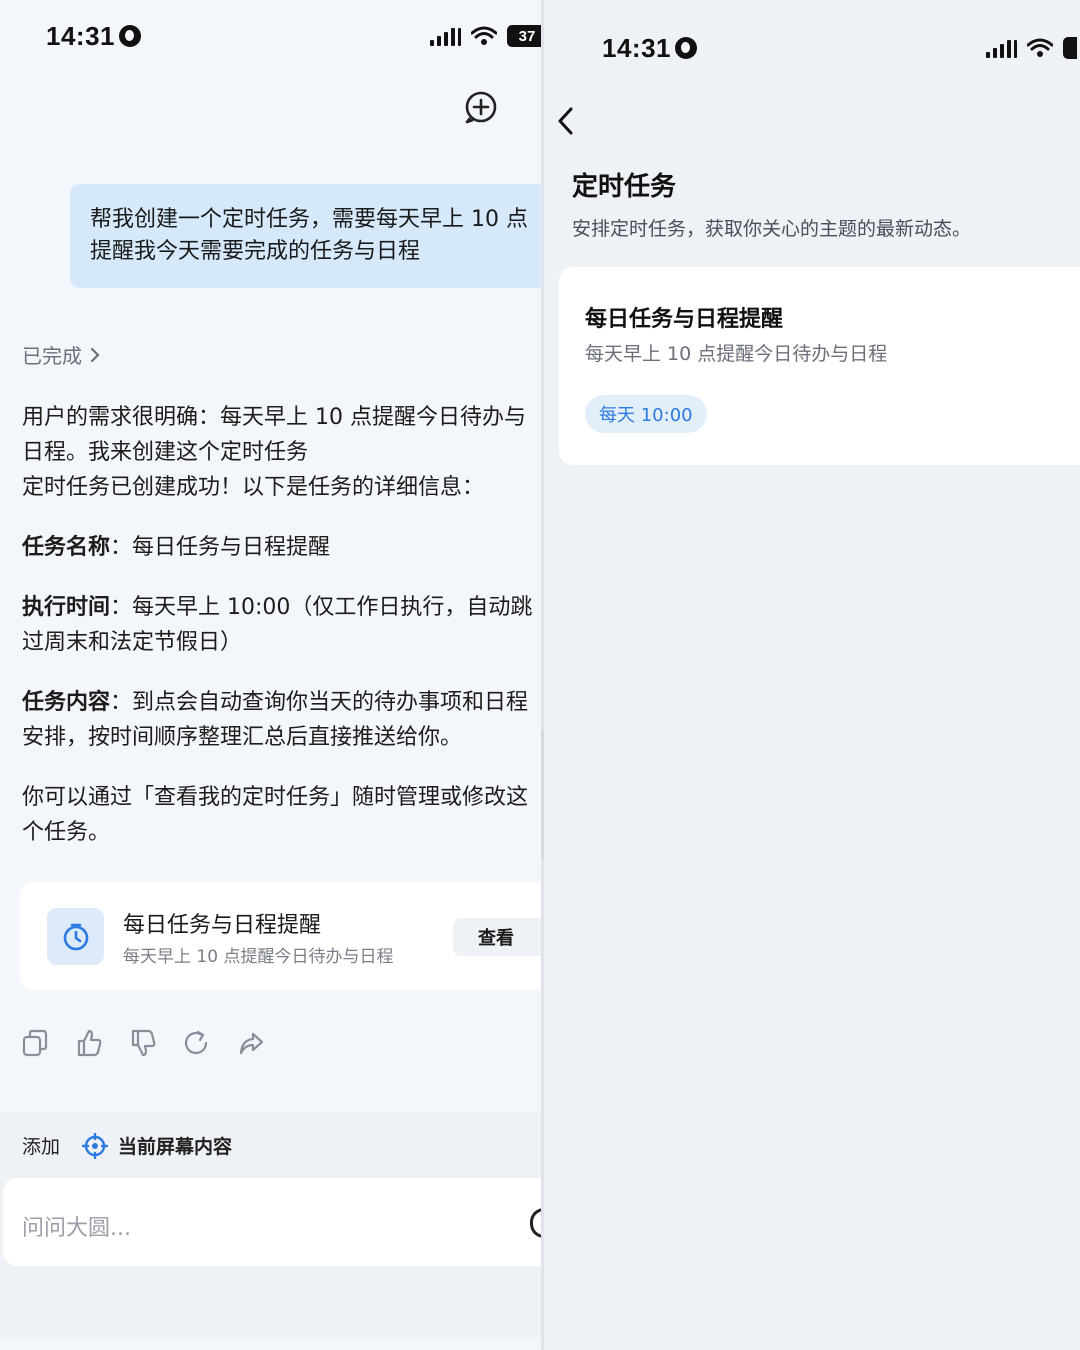 This screenshot has width=1080, height=1350. I want to click on scheduled-task-title: 每日任务与日程提醒, so click(684, 319).